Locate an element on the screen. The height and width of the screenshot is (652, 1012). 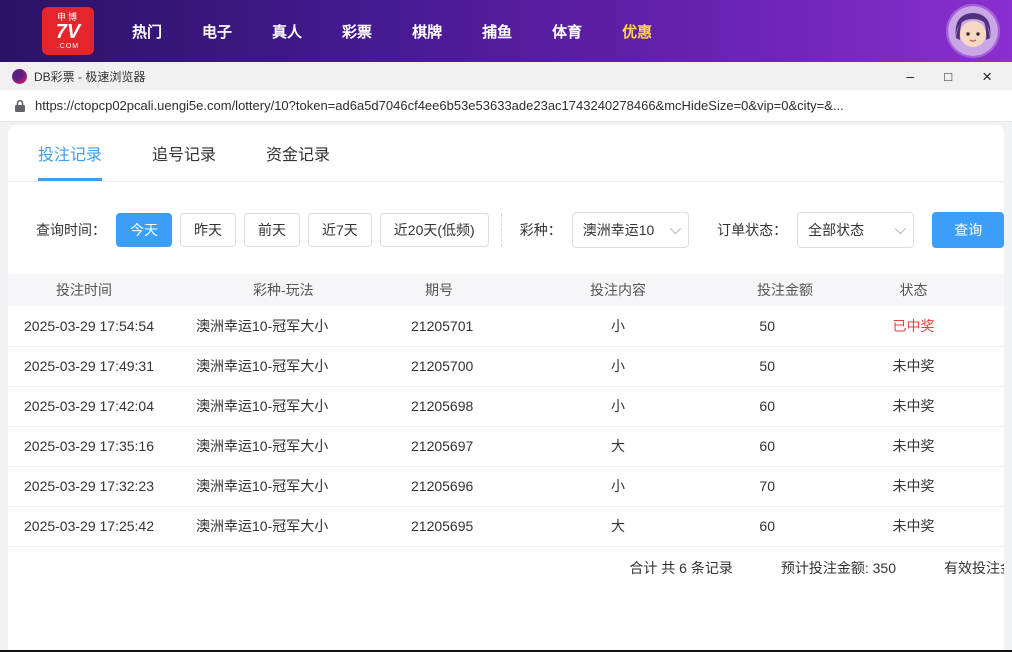
window-titlebar: DB彩票 - 极速浏览器 – □ × is located at coordinates (506, 76).